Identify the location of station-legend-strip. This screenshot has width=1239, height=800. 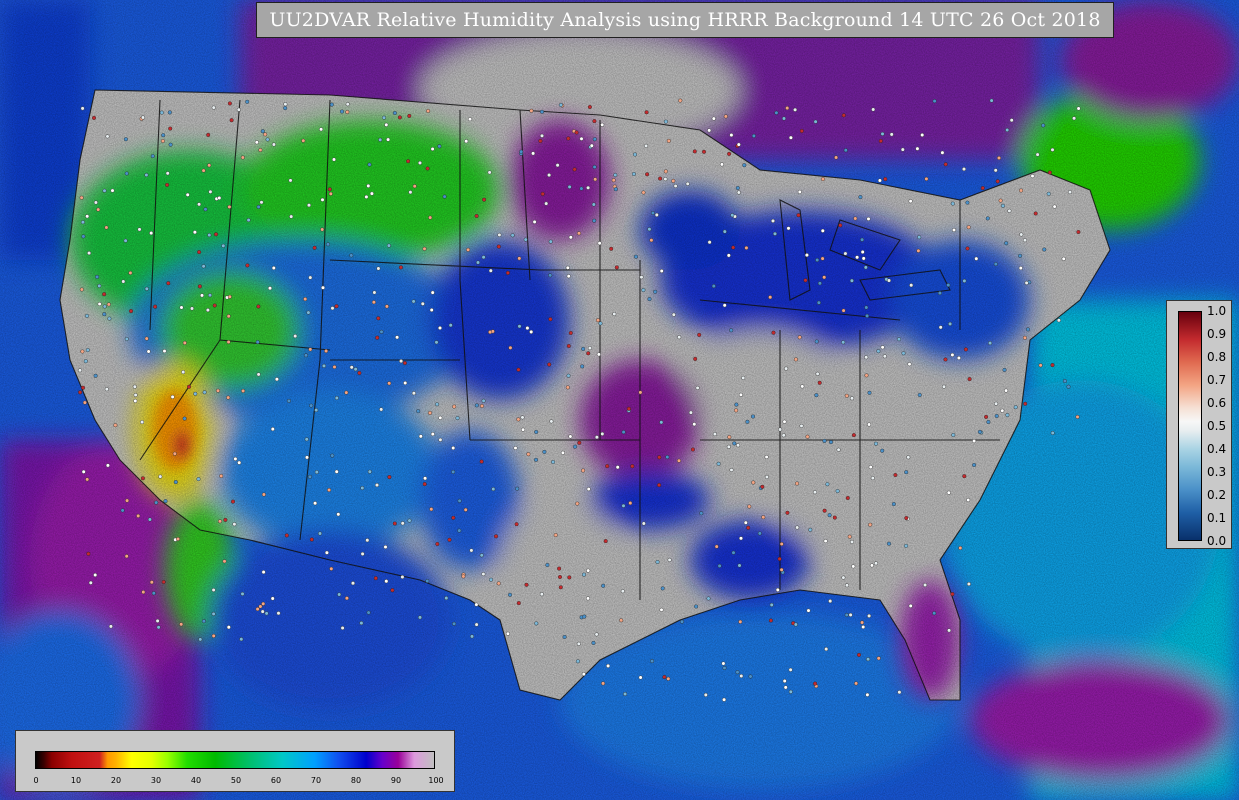
(1190, 426).